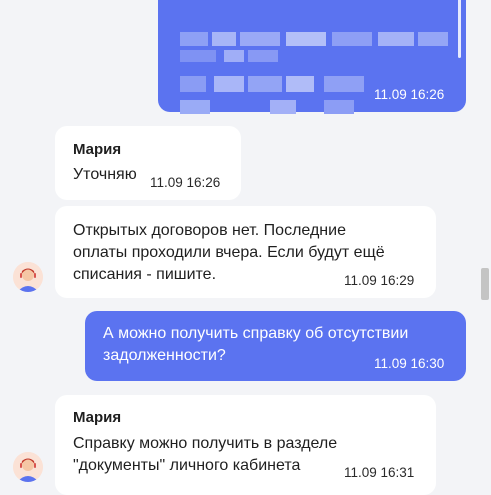  I want to click on message-text-line: оплаты проходили вчера. Если будут ещё, so click(229, 252).